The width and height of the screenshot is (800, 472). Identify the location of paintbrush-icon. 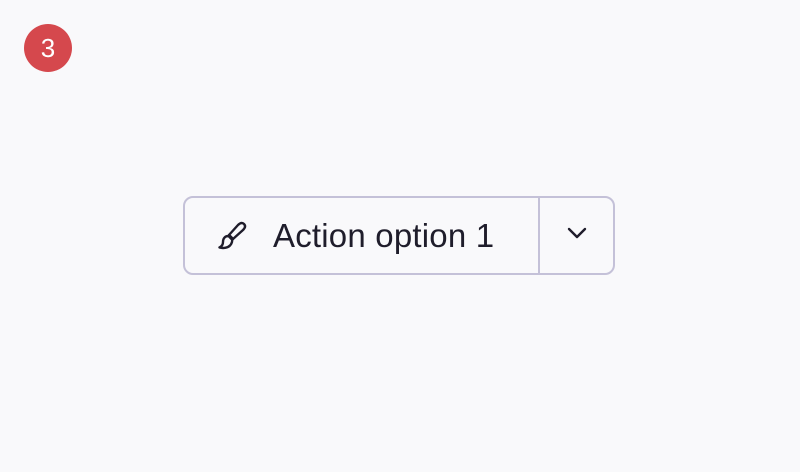
(232, 236).